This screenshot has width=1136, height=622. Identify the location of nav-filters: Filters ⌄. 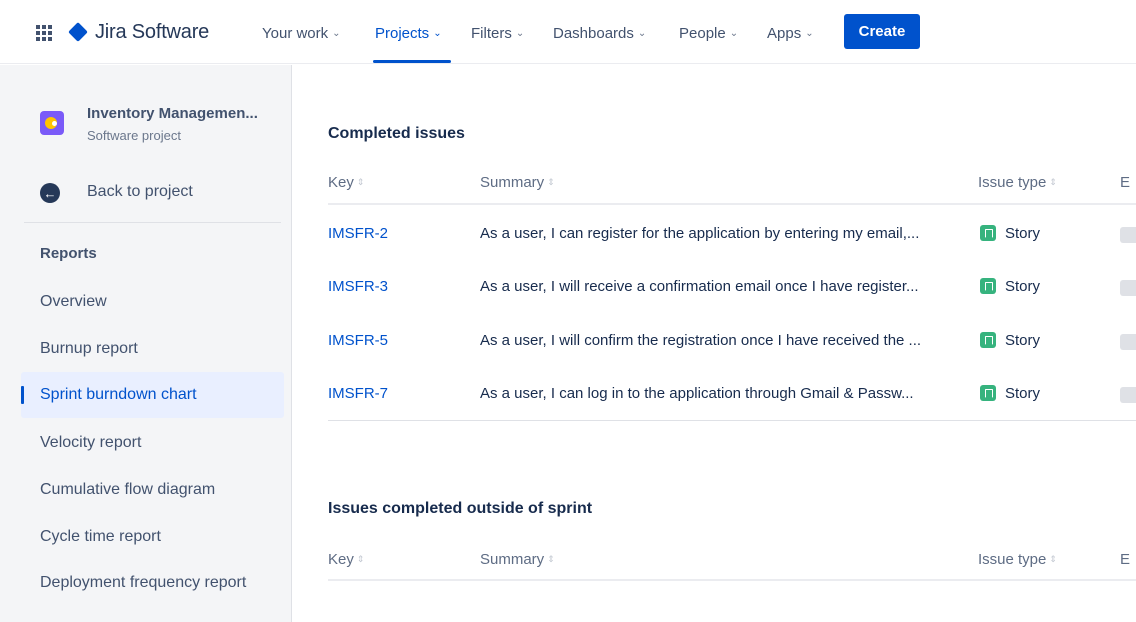
(497, 33).